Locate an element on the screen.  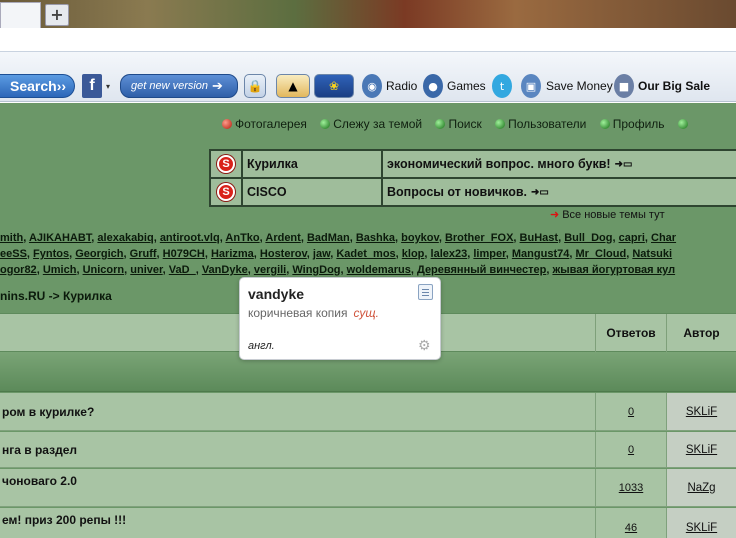
reply-count: 1033 is located at coordinates (630, 487).